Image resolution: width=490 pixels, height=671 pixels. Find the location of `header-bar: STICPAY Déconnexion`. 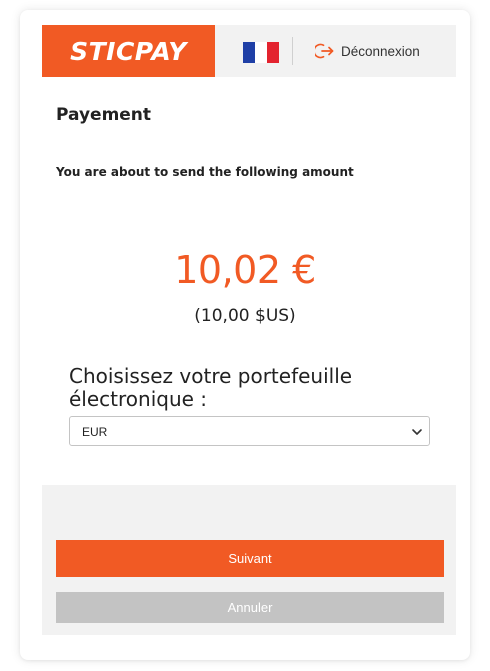

header-bar: STICPAY Déconnexion is located at coordinates (249, 51).